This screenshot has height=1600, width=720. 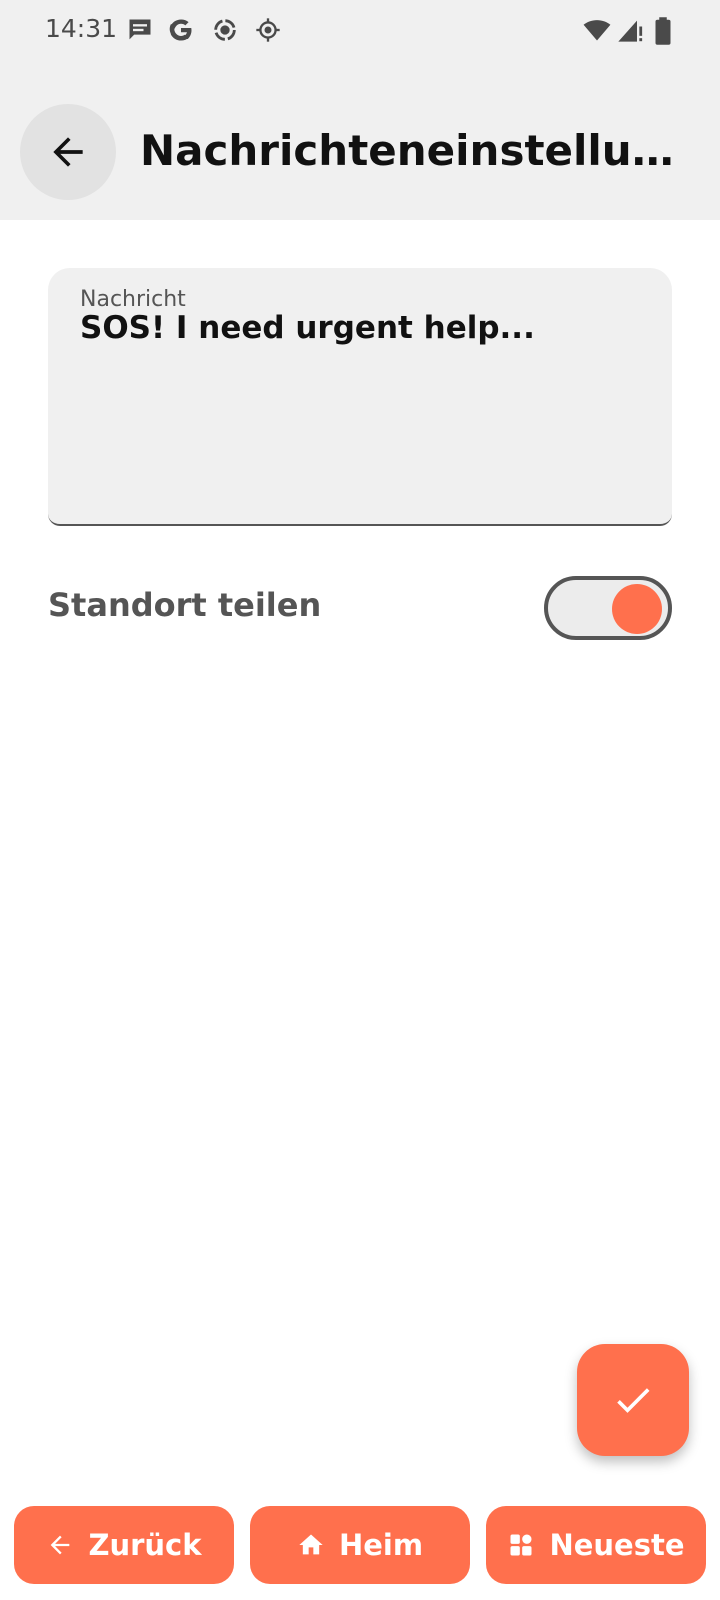 I want to click on grid-icon, so click(x=521, y=1545).